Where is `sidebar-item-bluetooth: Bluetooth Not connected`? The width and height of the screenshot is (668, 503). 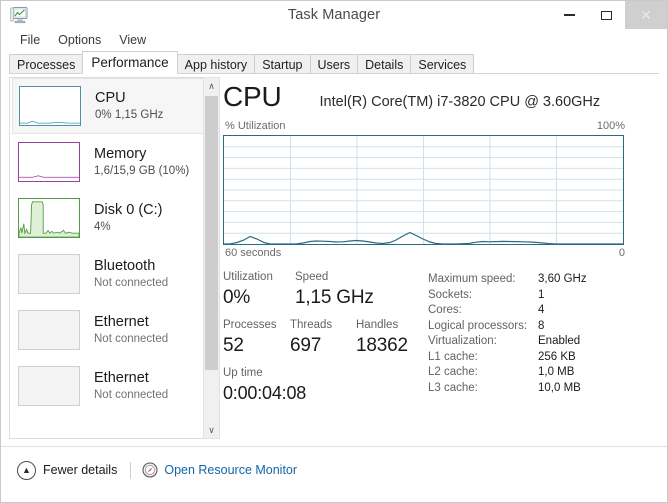
sidebar-item-bluetooth: Bluetooth Not connected is located at coordinates (109, 274).